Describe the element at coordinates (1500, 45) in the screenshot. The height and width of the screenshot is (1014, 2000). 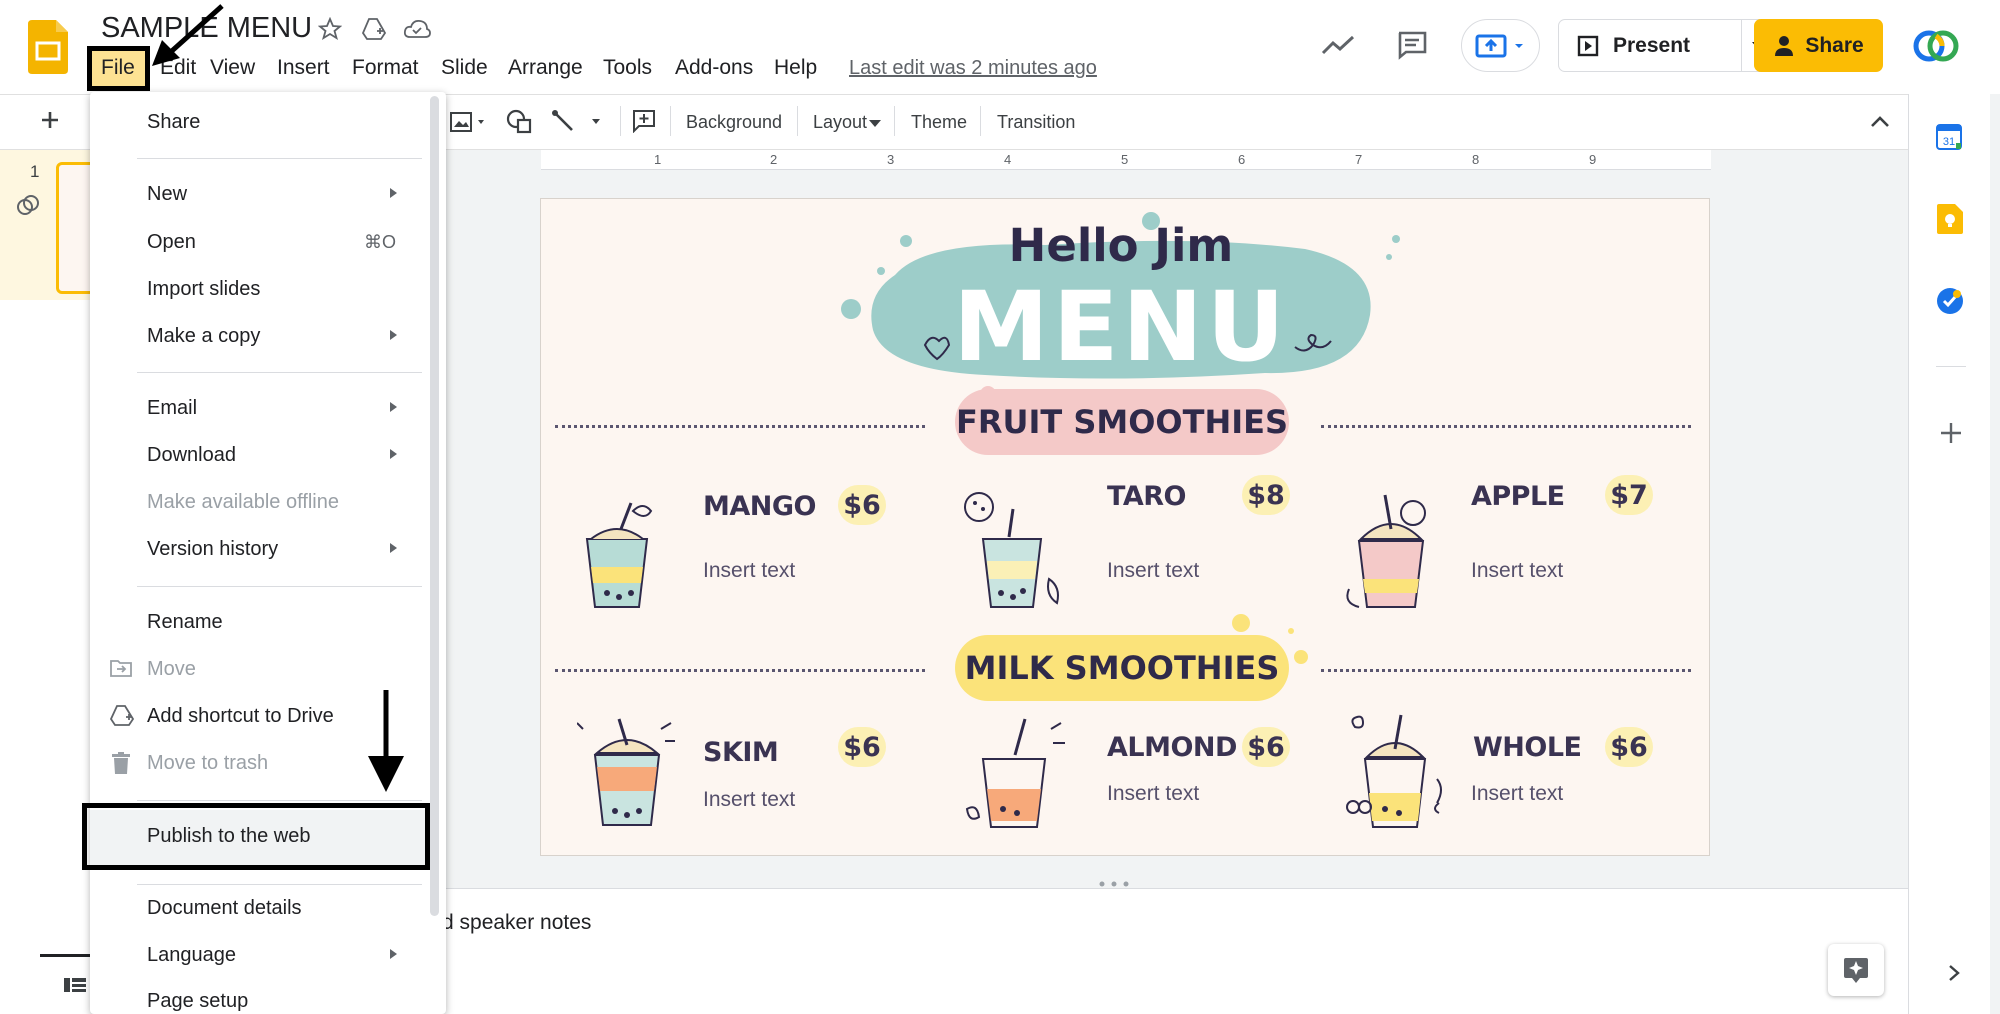
I see `present-to-meeting-button` at that location.